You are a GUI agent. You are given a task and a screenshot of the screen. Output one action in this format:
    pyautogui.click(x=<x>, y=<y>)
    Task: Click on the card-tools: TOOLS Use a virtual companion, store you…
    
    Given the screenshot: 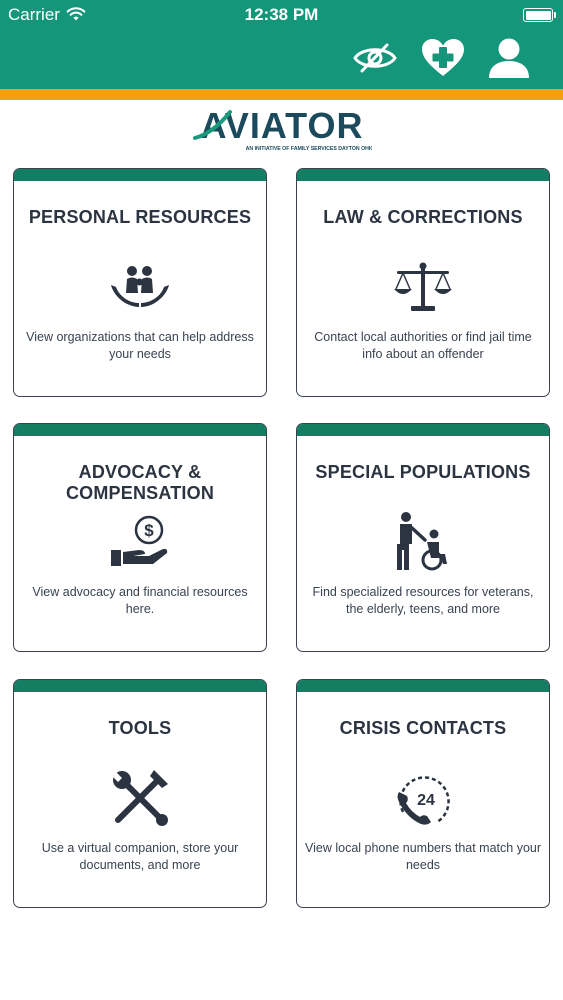 What is the action you would take?
    pyautogui.click(x=140, y=793)
    